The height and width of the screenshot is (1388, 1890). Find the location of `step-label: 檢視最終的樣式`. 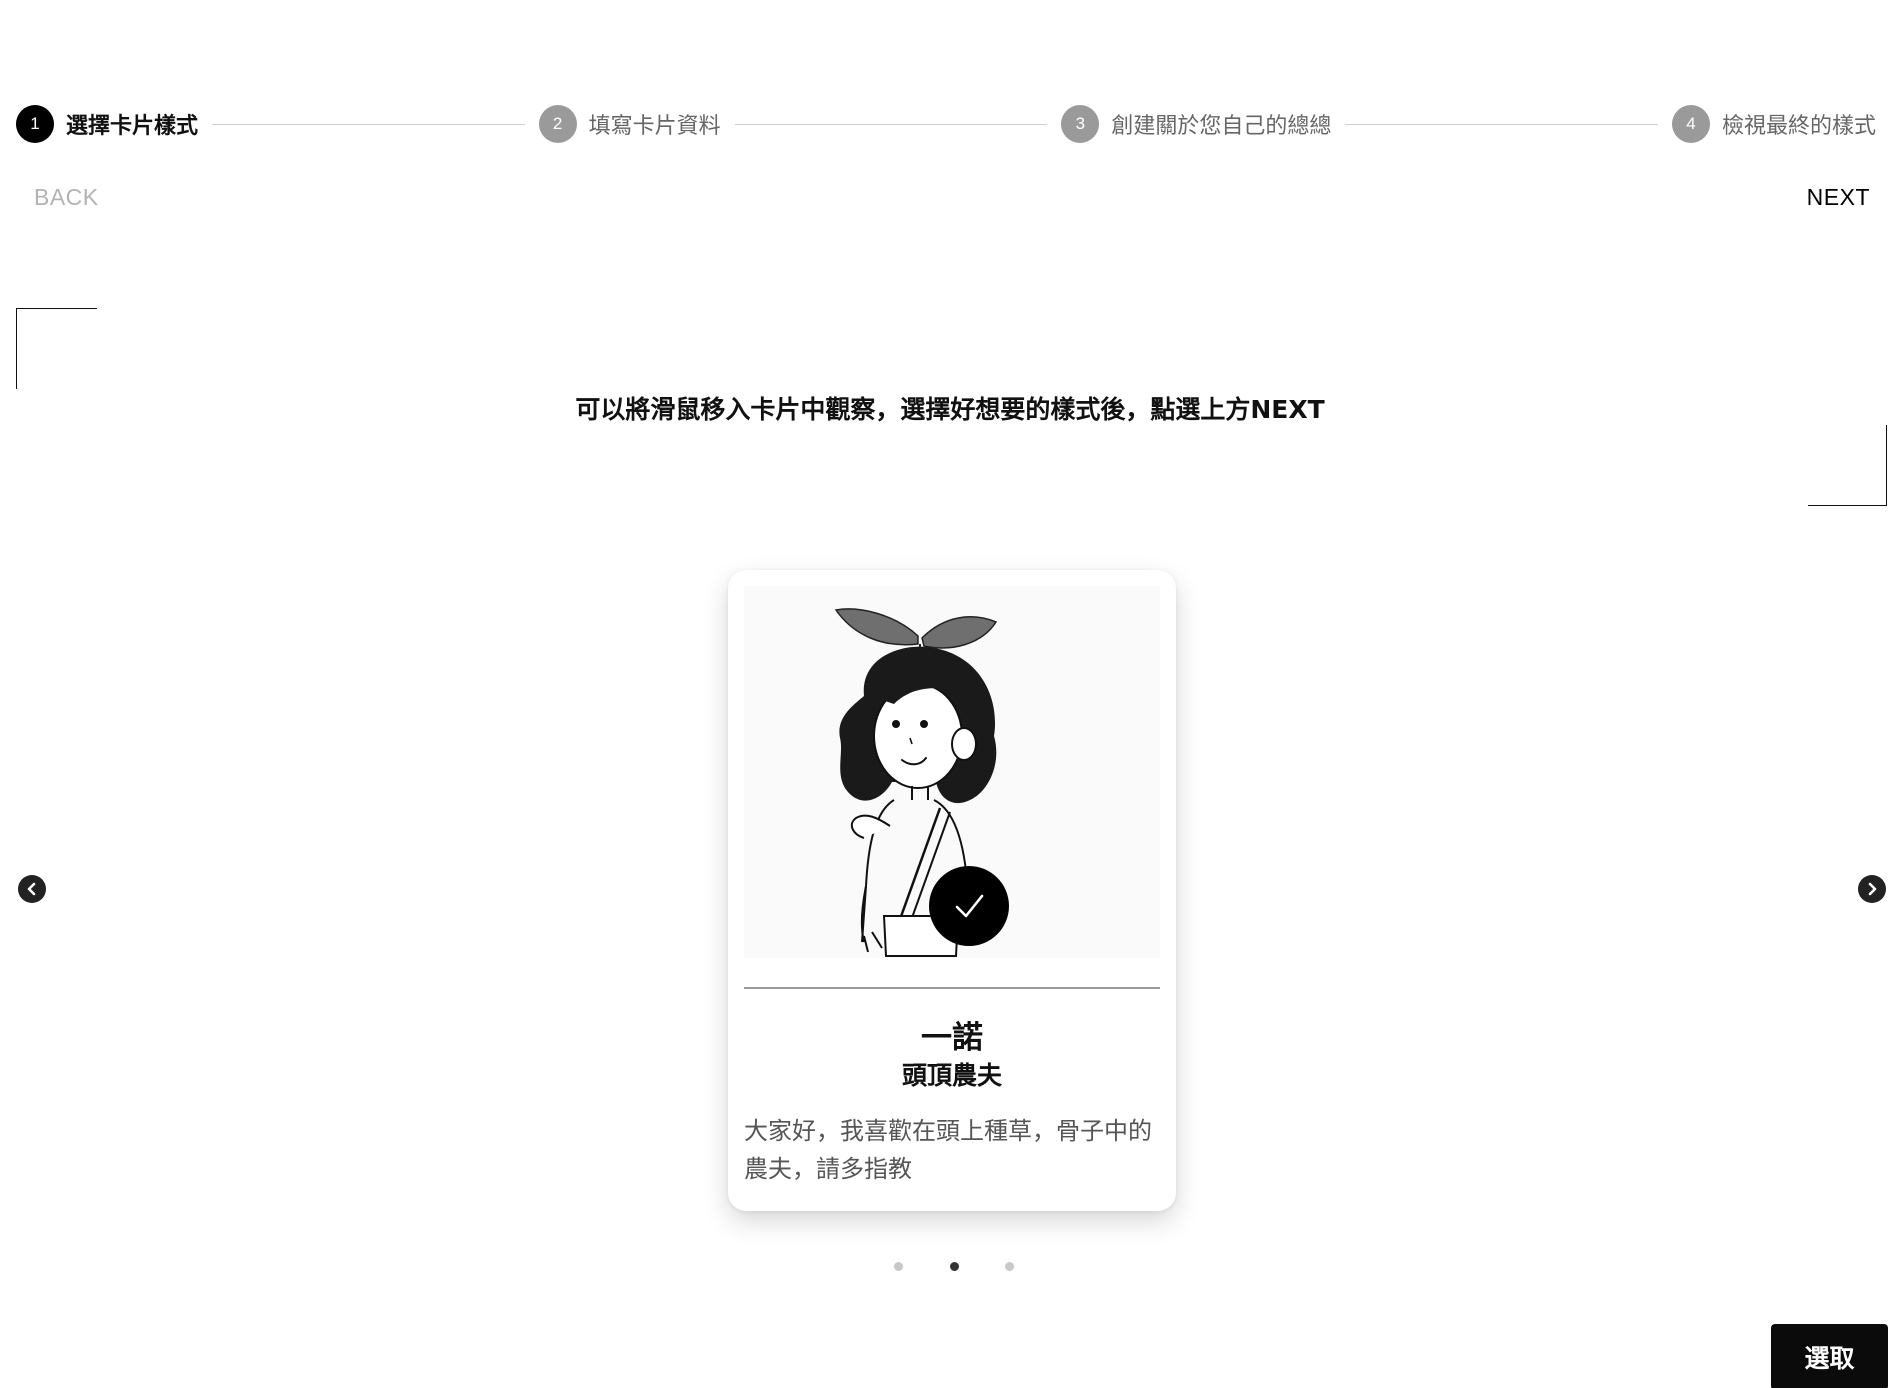

step-label: 檢視最終的樣式 is located at coordinates (1798, 126).